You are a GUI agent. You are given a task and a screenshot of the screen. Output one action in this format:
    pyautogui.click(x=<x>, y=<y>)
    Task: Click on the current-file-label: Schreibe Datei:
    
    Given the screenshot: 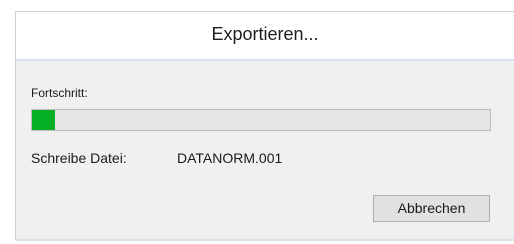 What is the action you would take?
    pyautogui.click(x=79, y=158)
    